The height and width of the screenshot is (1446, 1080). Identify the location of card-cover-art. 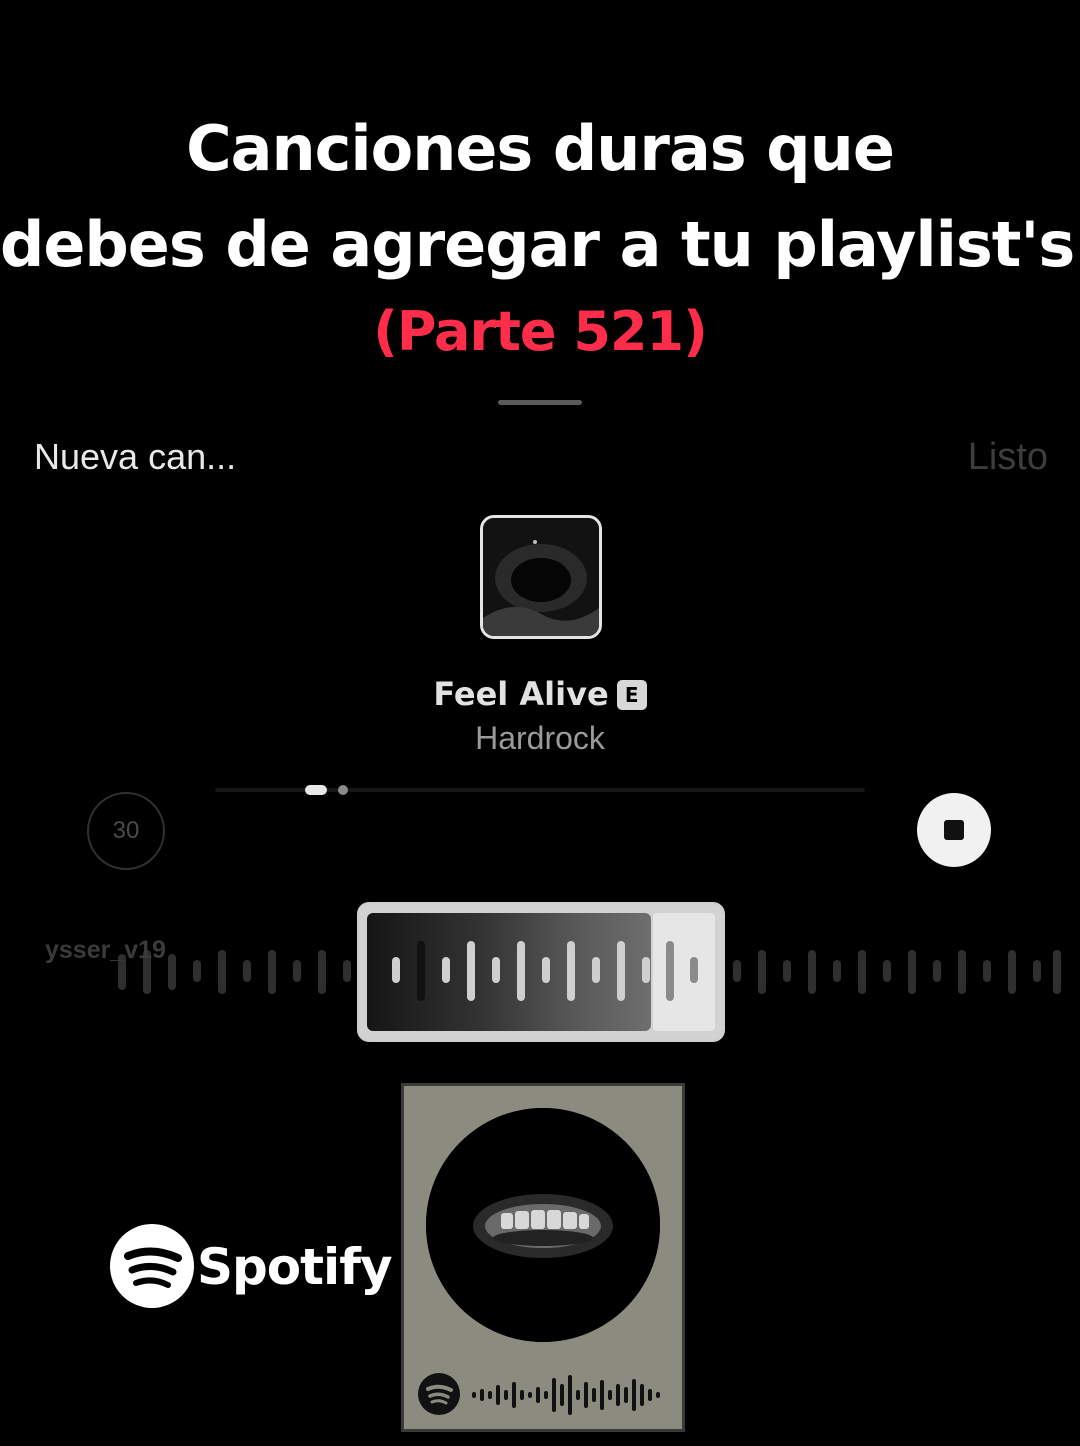
(543, 1225).